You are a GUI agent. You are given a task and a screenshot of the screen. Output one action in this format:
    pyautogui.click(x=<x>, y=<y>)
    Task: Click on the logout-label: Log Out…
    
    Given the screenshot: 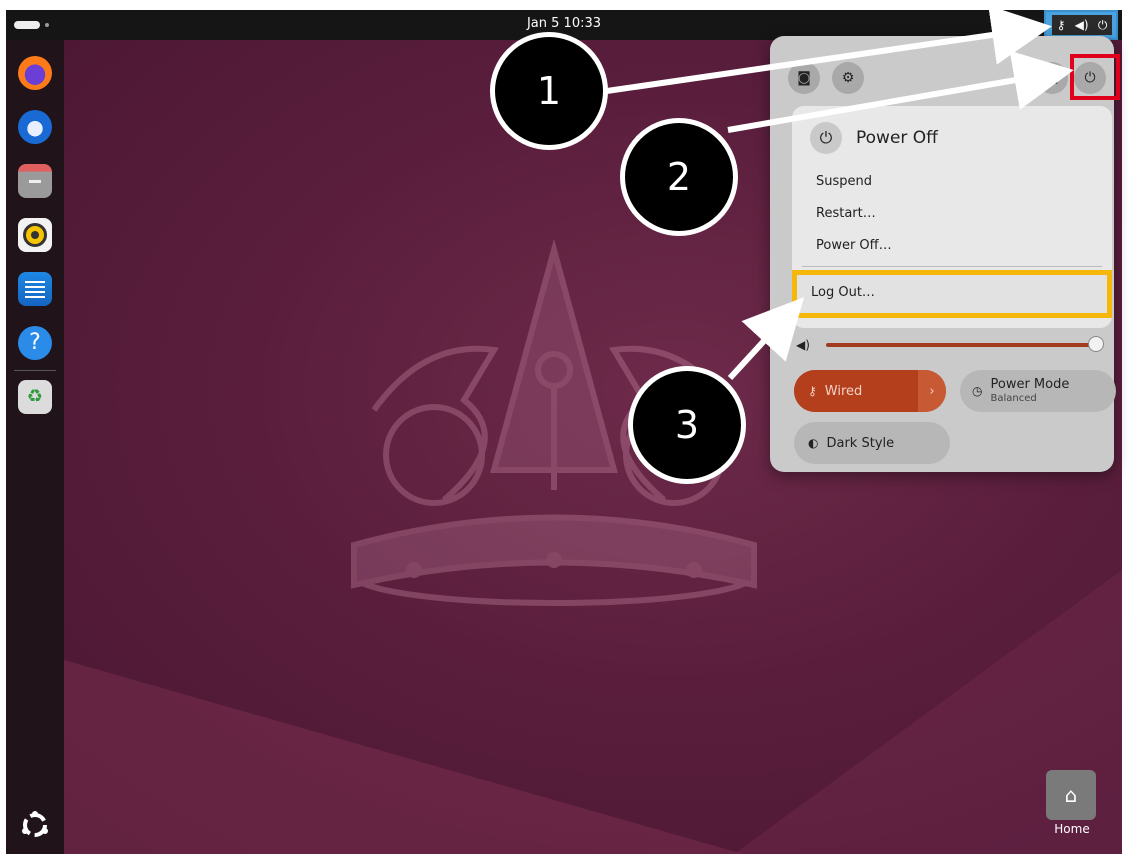 What is the action you would take?
    pyautogui.click(x=843, y=292)
    